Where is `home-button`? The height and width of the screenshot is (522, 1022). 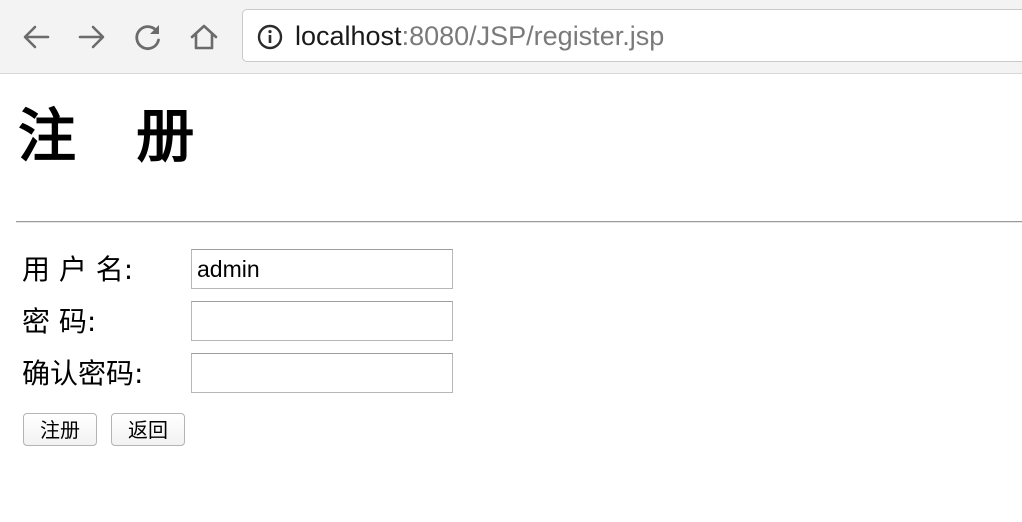
home-button is located at coordinates (204, 37).